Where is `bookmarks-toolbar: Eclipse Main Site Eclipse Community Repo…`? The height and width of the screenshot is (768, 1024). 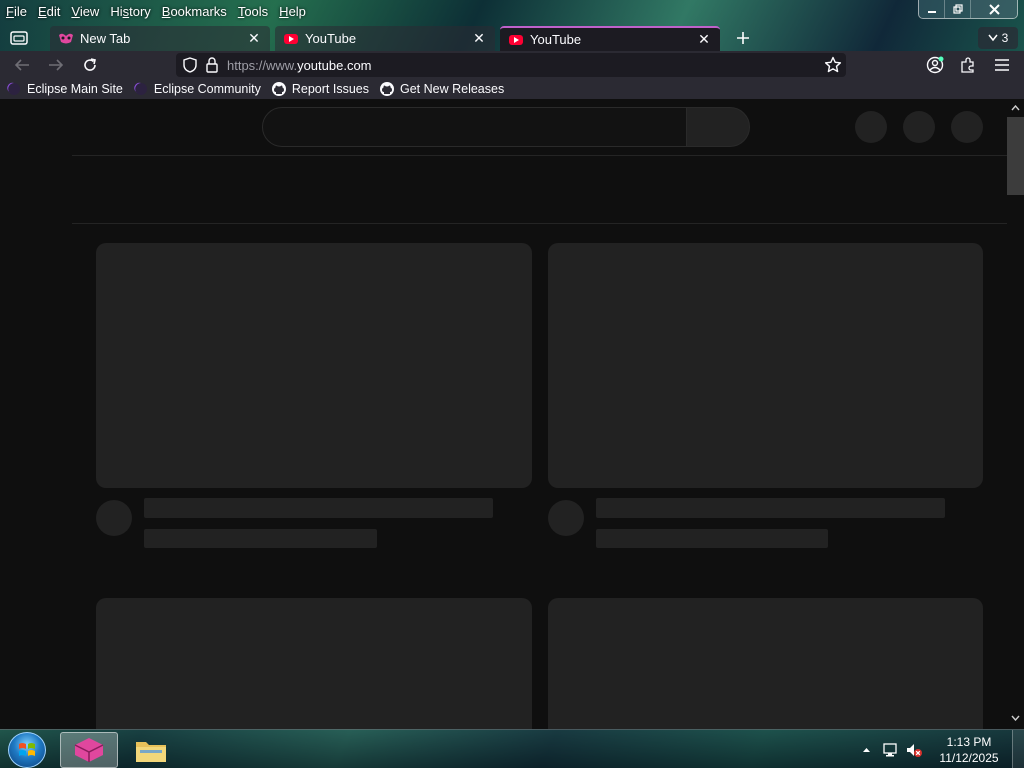
bookmarks-toolbar: Eclipse Main Site Eclipse Community Repo… is located at coordinates (512, 89).